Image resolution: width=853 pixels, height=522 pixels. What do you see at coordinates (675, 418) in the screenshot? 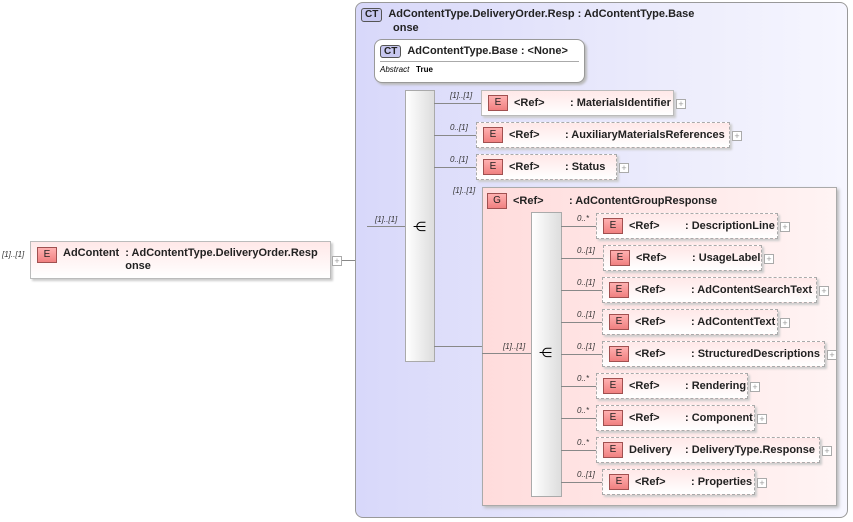
I see `element-component: E <Ref> : Component` at bounding box center [675, 418].